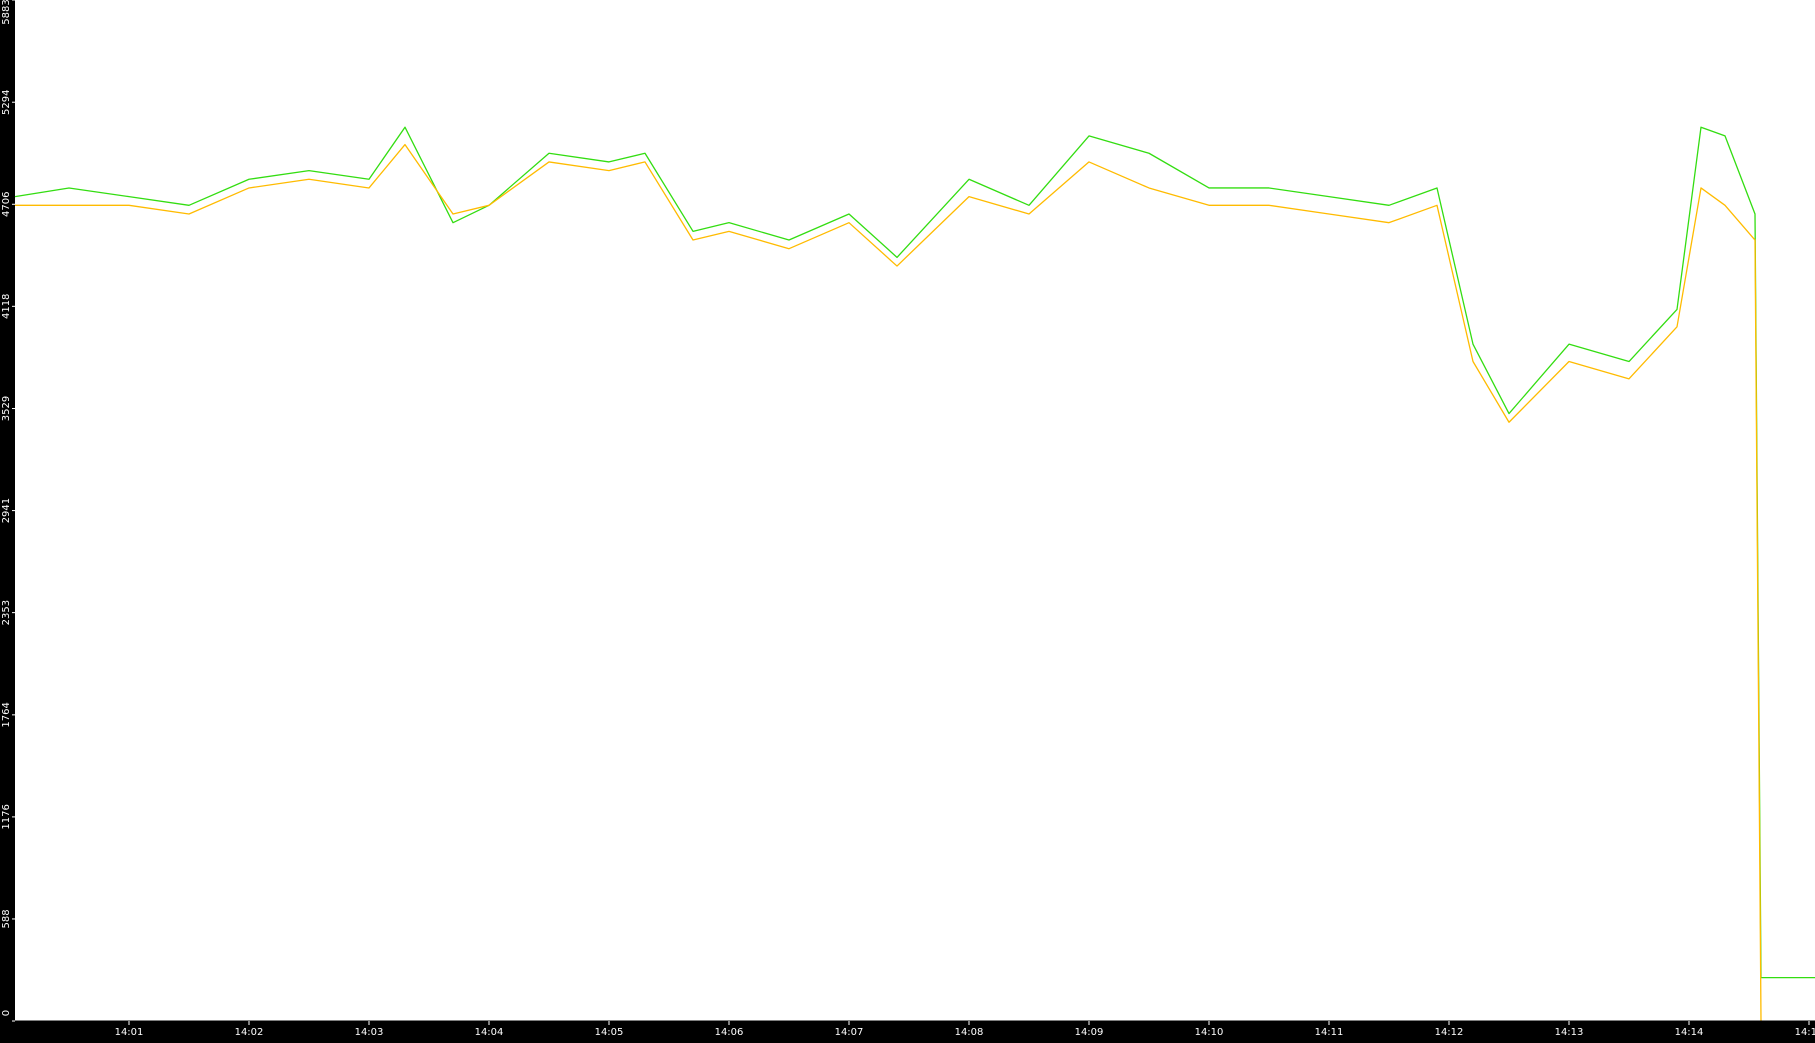 The width and height of the screenshot is (1815, 1043). I want to click on x-tick-label: 14:11, so click(1329, 1032).